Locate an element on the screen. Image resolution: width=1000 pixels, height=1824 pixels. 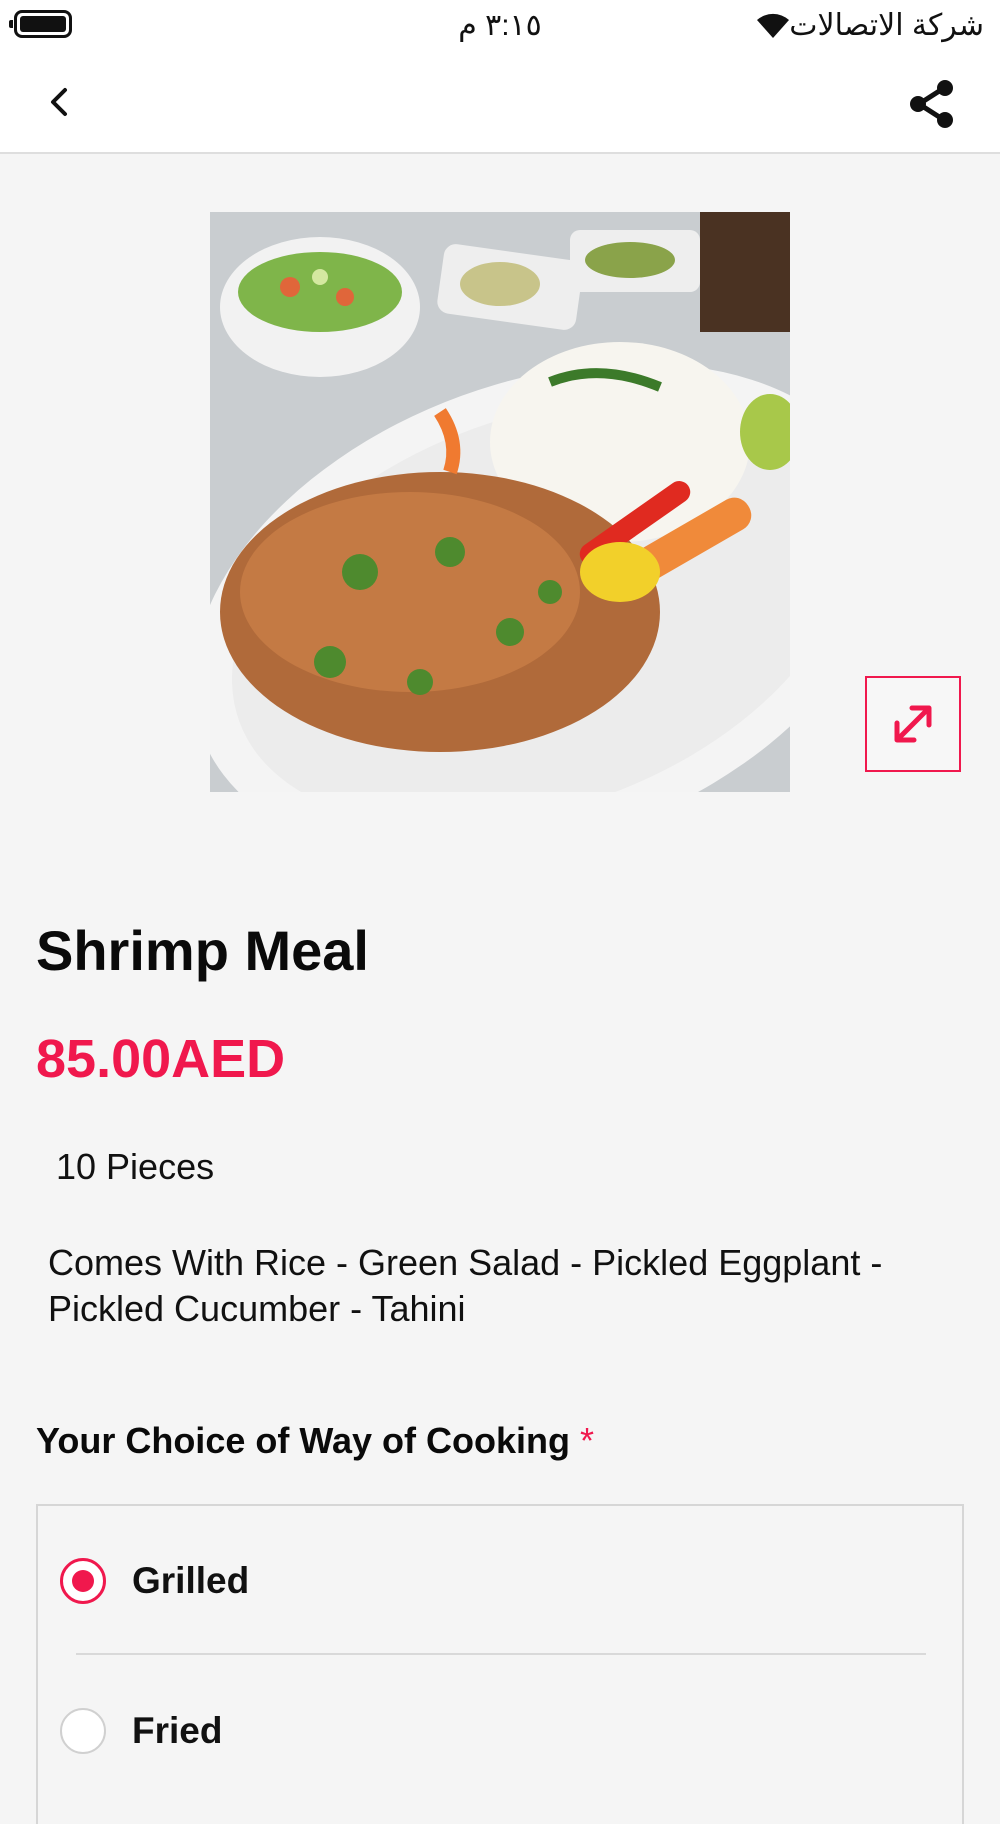
cooking-choice-title: Your Choice of Way of Cooking is located at coordinates (303, 1440).